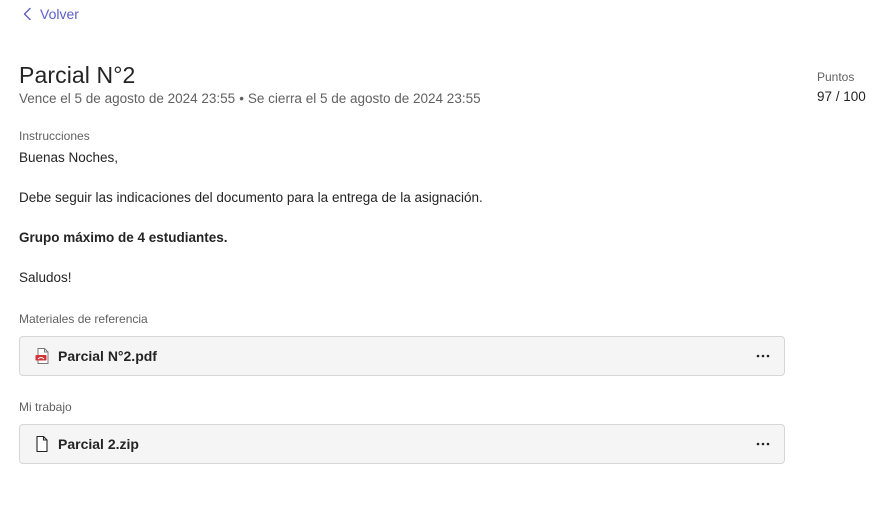 The image size is (888, 532). What do you see at coordinates (77, 75) in the screenshot?
I see `assignment-title: Parcial N°2` at bounding box center [77, 75].